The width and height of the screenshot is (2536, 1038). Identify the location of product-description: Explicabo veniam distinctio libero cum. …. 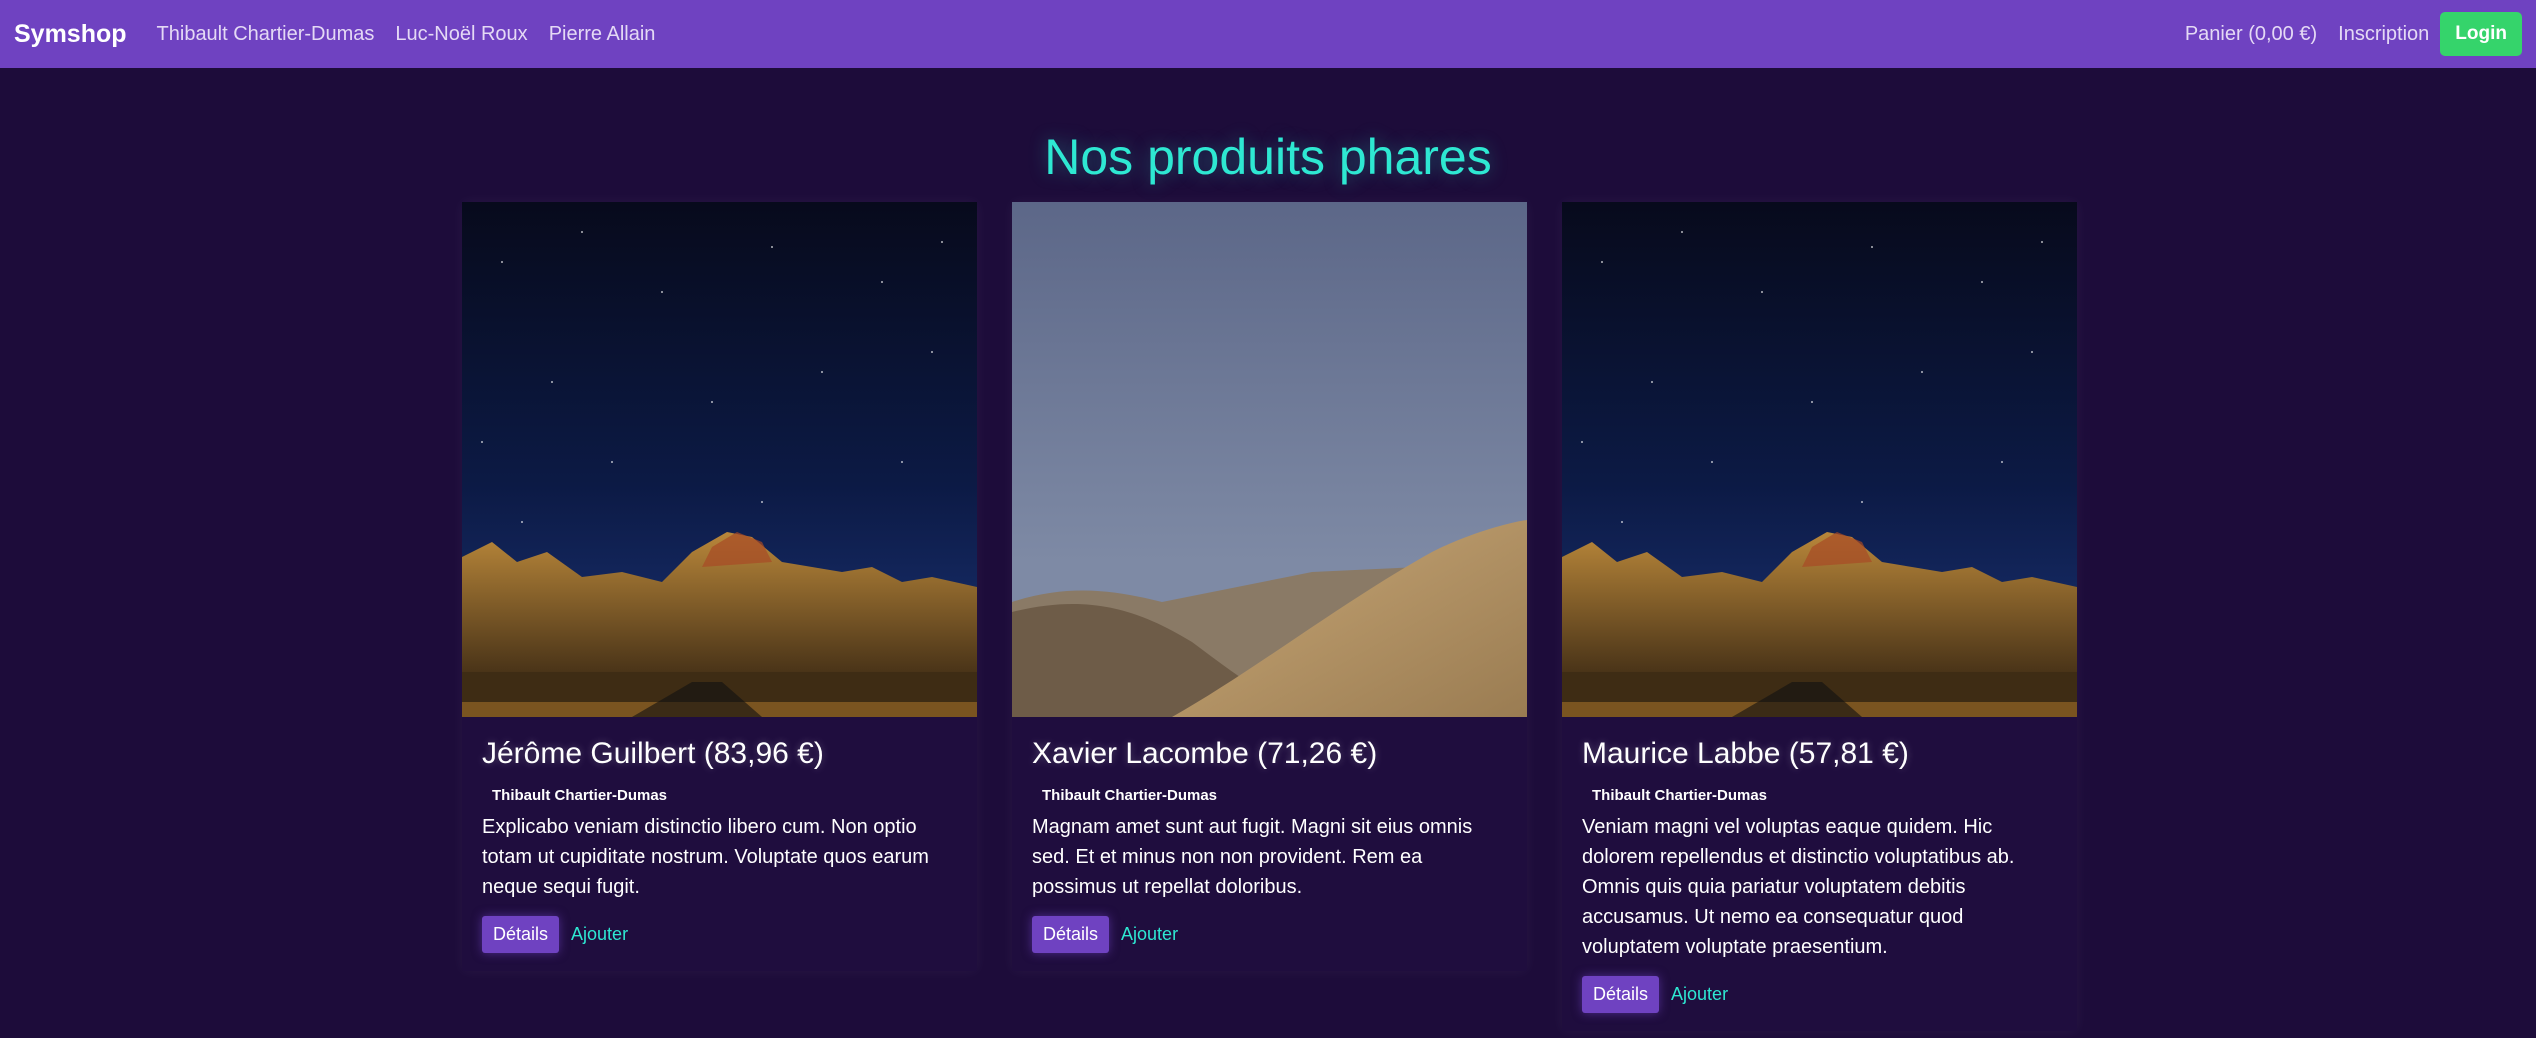
(705, 857).